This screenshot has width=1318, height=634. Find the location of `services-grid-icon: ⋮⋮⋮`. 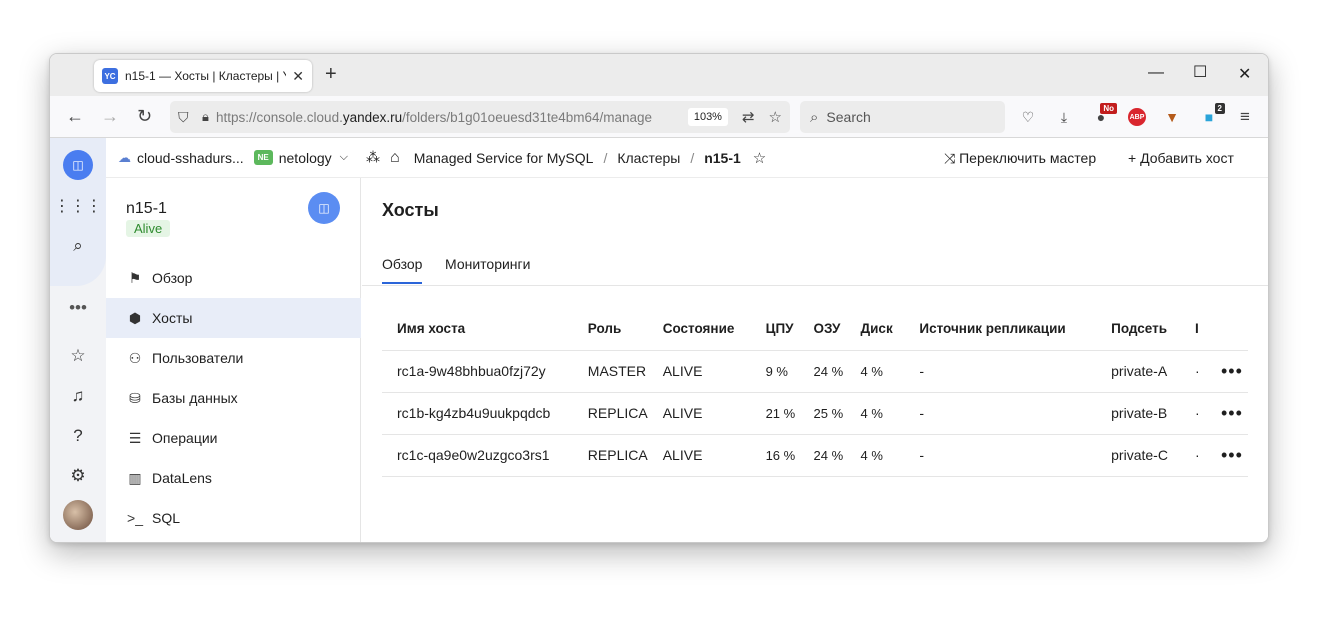

services-grid-icon: ⋮⋮⋮ is located at coordinates (78, 206).